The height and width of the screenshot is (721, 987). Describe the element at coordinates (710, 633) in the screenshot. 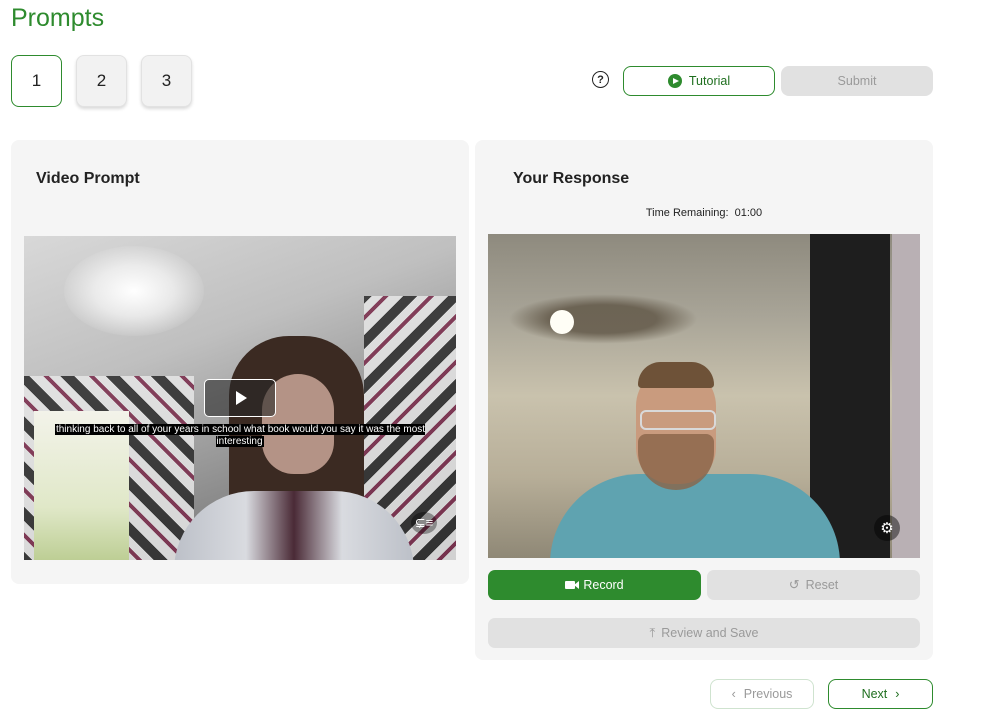

I see `review-label: Review and Save` at that location.